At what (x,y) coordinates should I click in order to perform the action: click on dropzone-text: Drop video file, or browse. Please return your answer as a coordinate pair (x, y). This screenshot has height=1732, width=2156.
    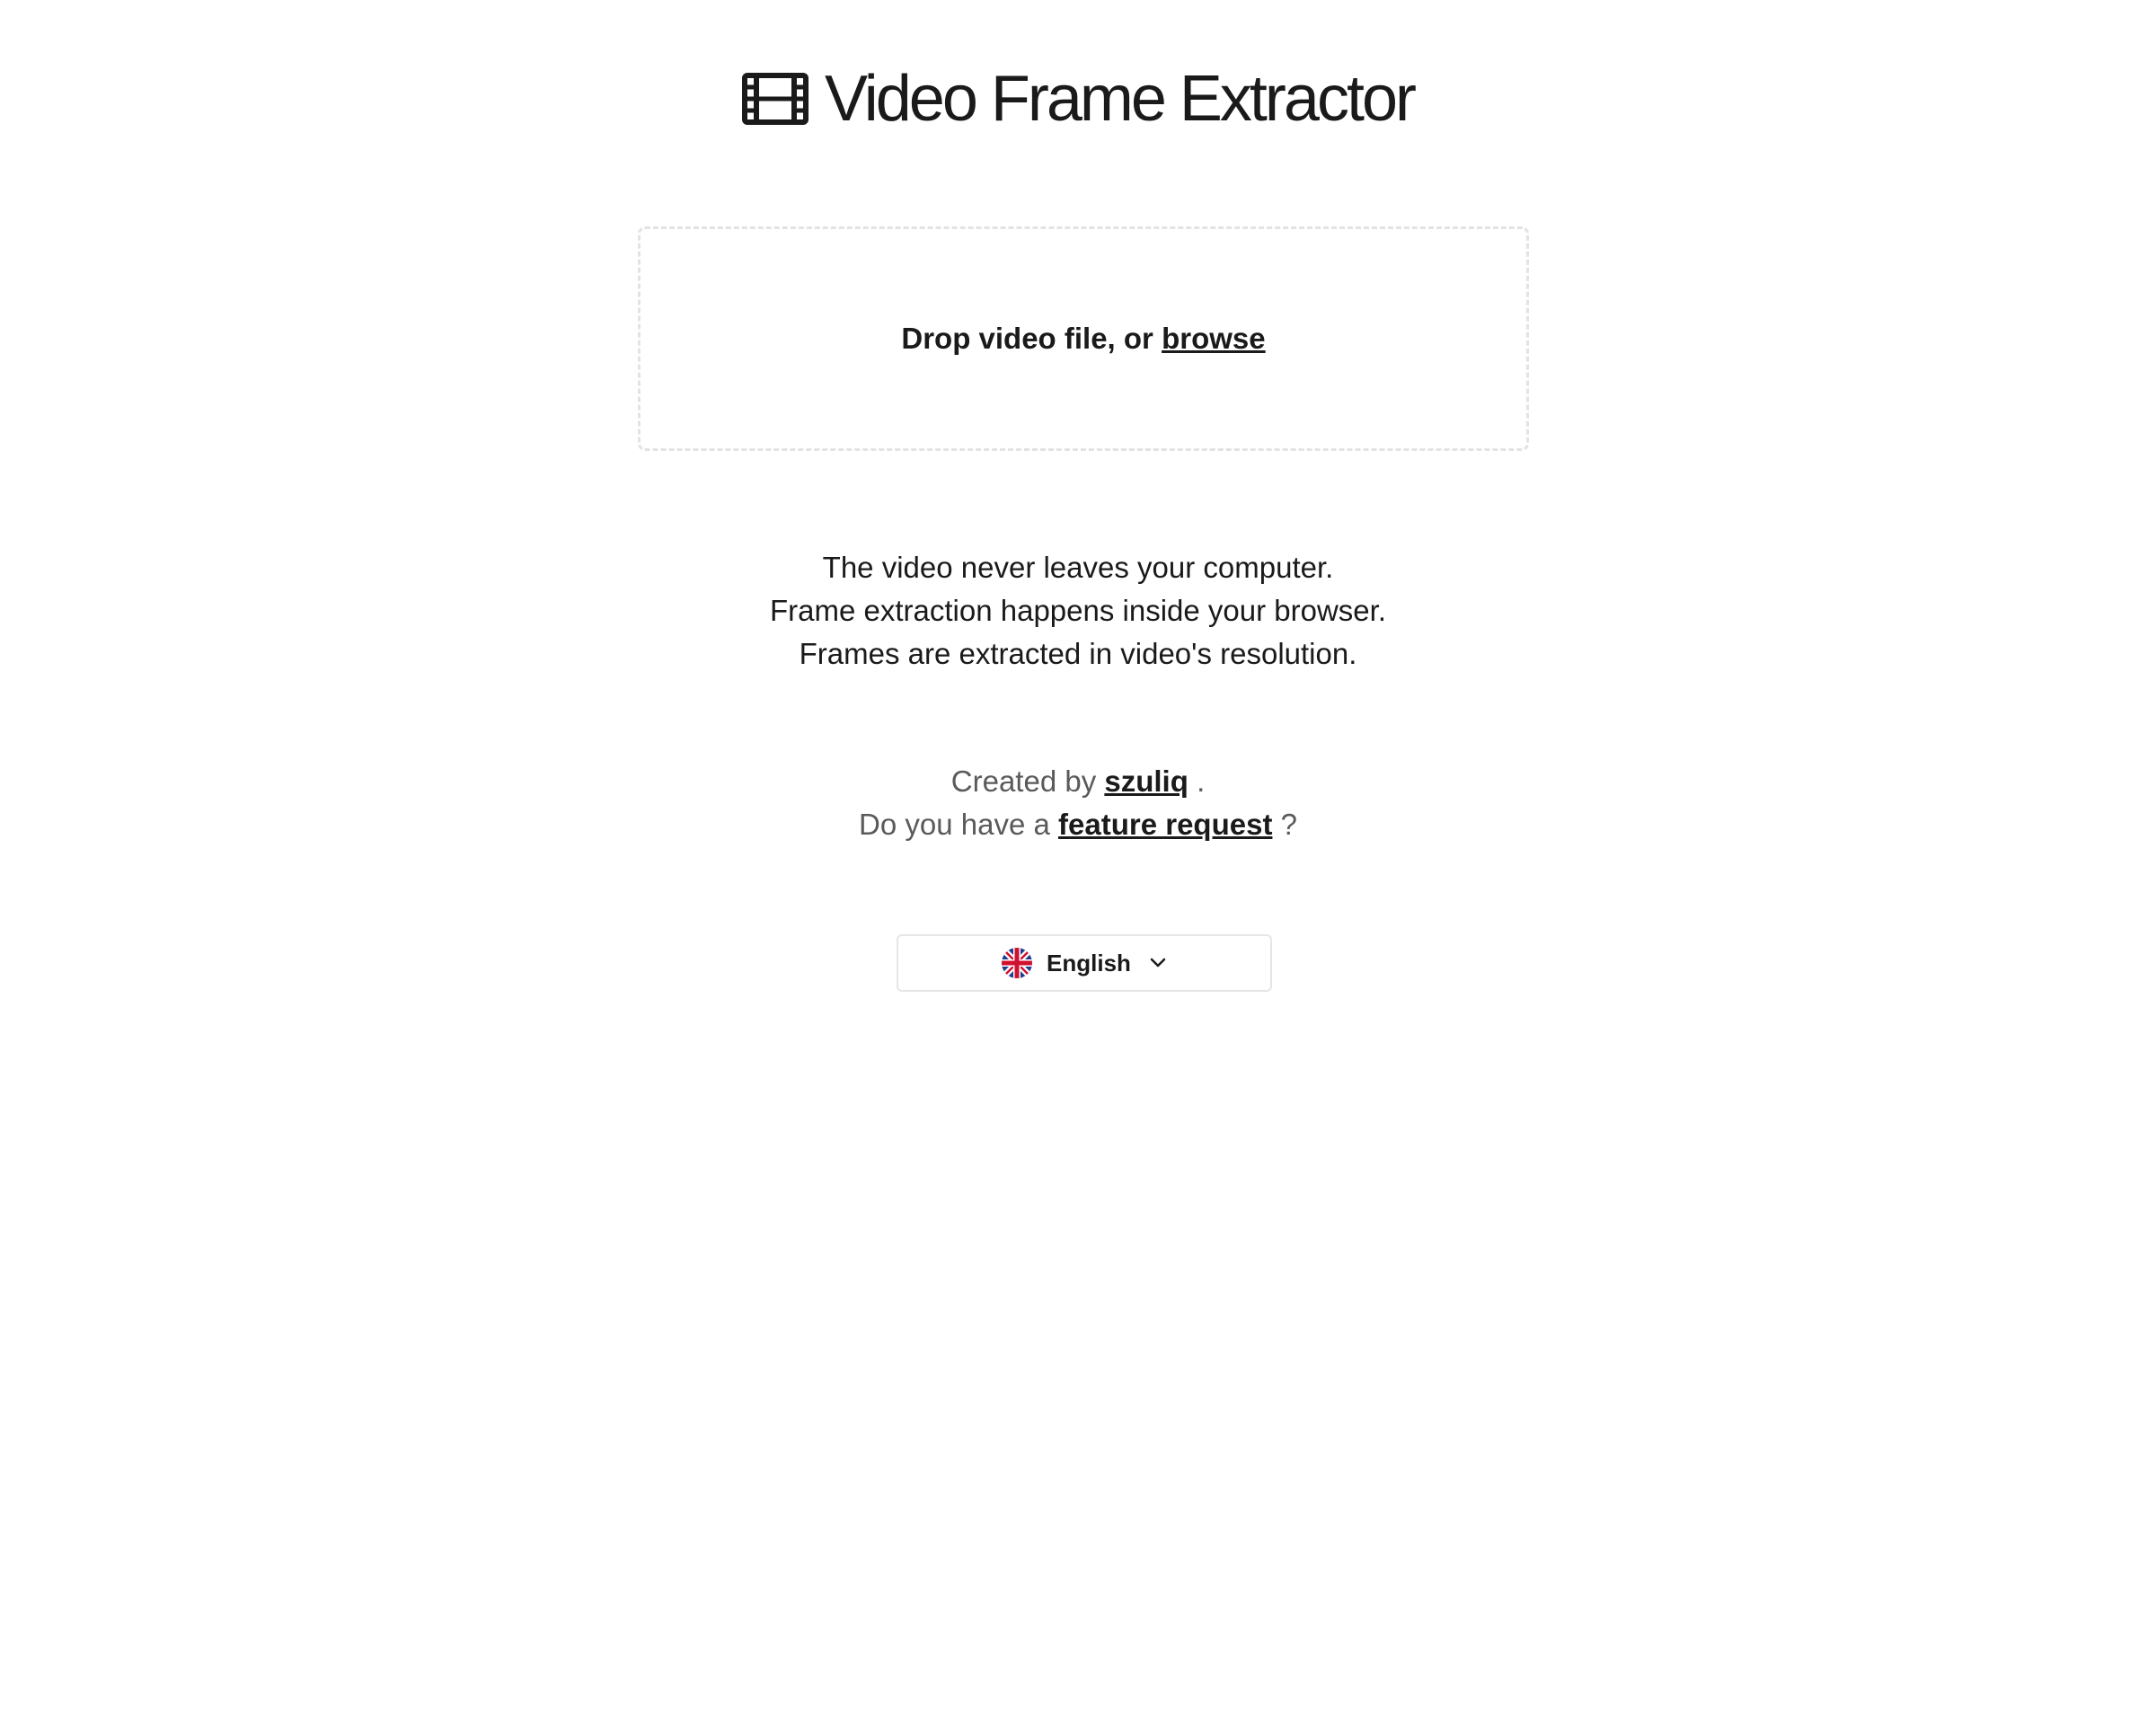
    Looking at the image, I should click on (1083, 339).